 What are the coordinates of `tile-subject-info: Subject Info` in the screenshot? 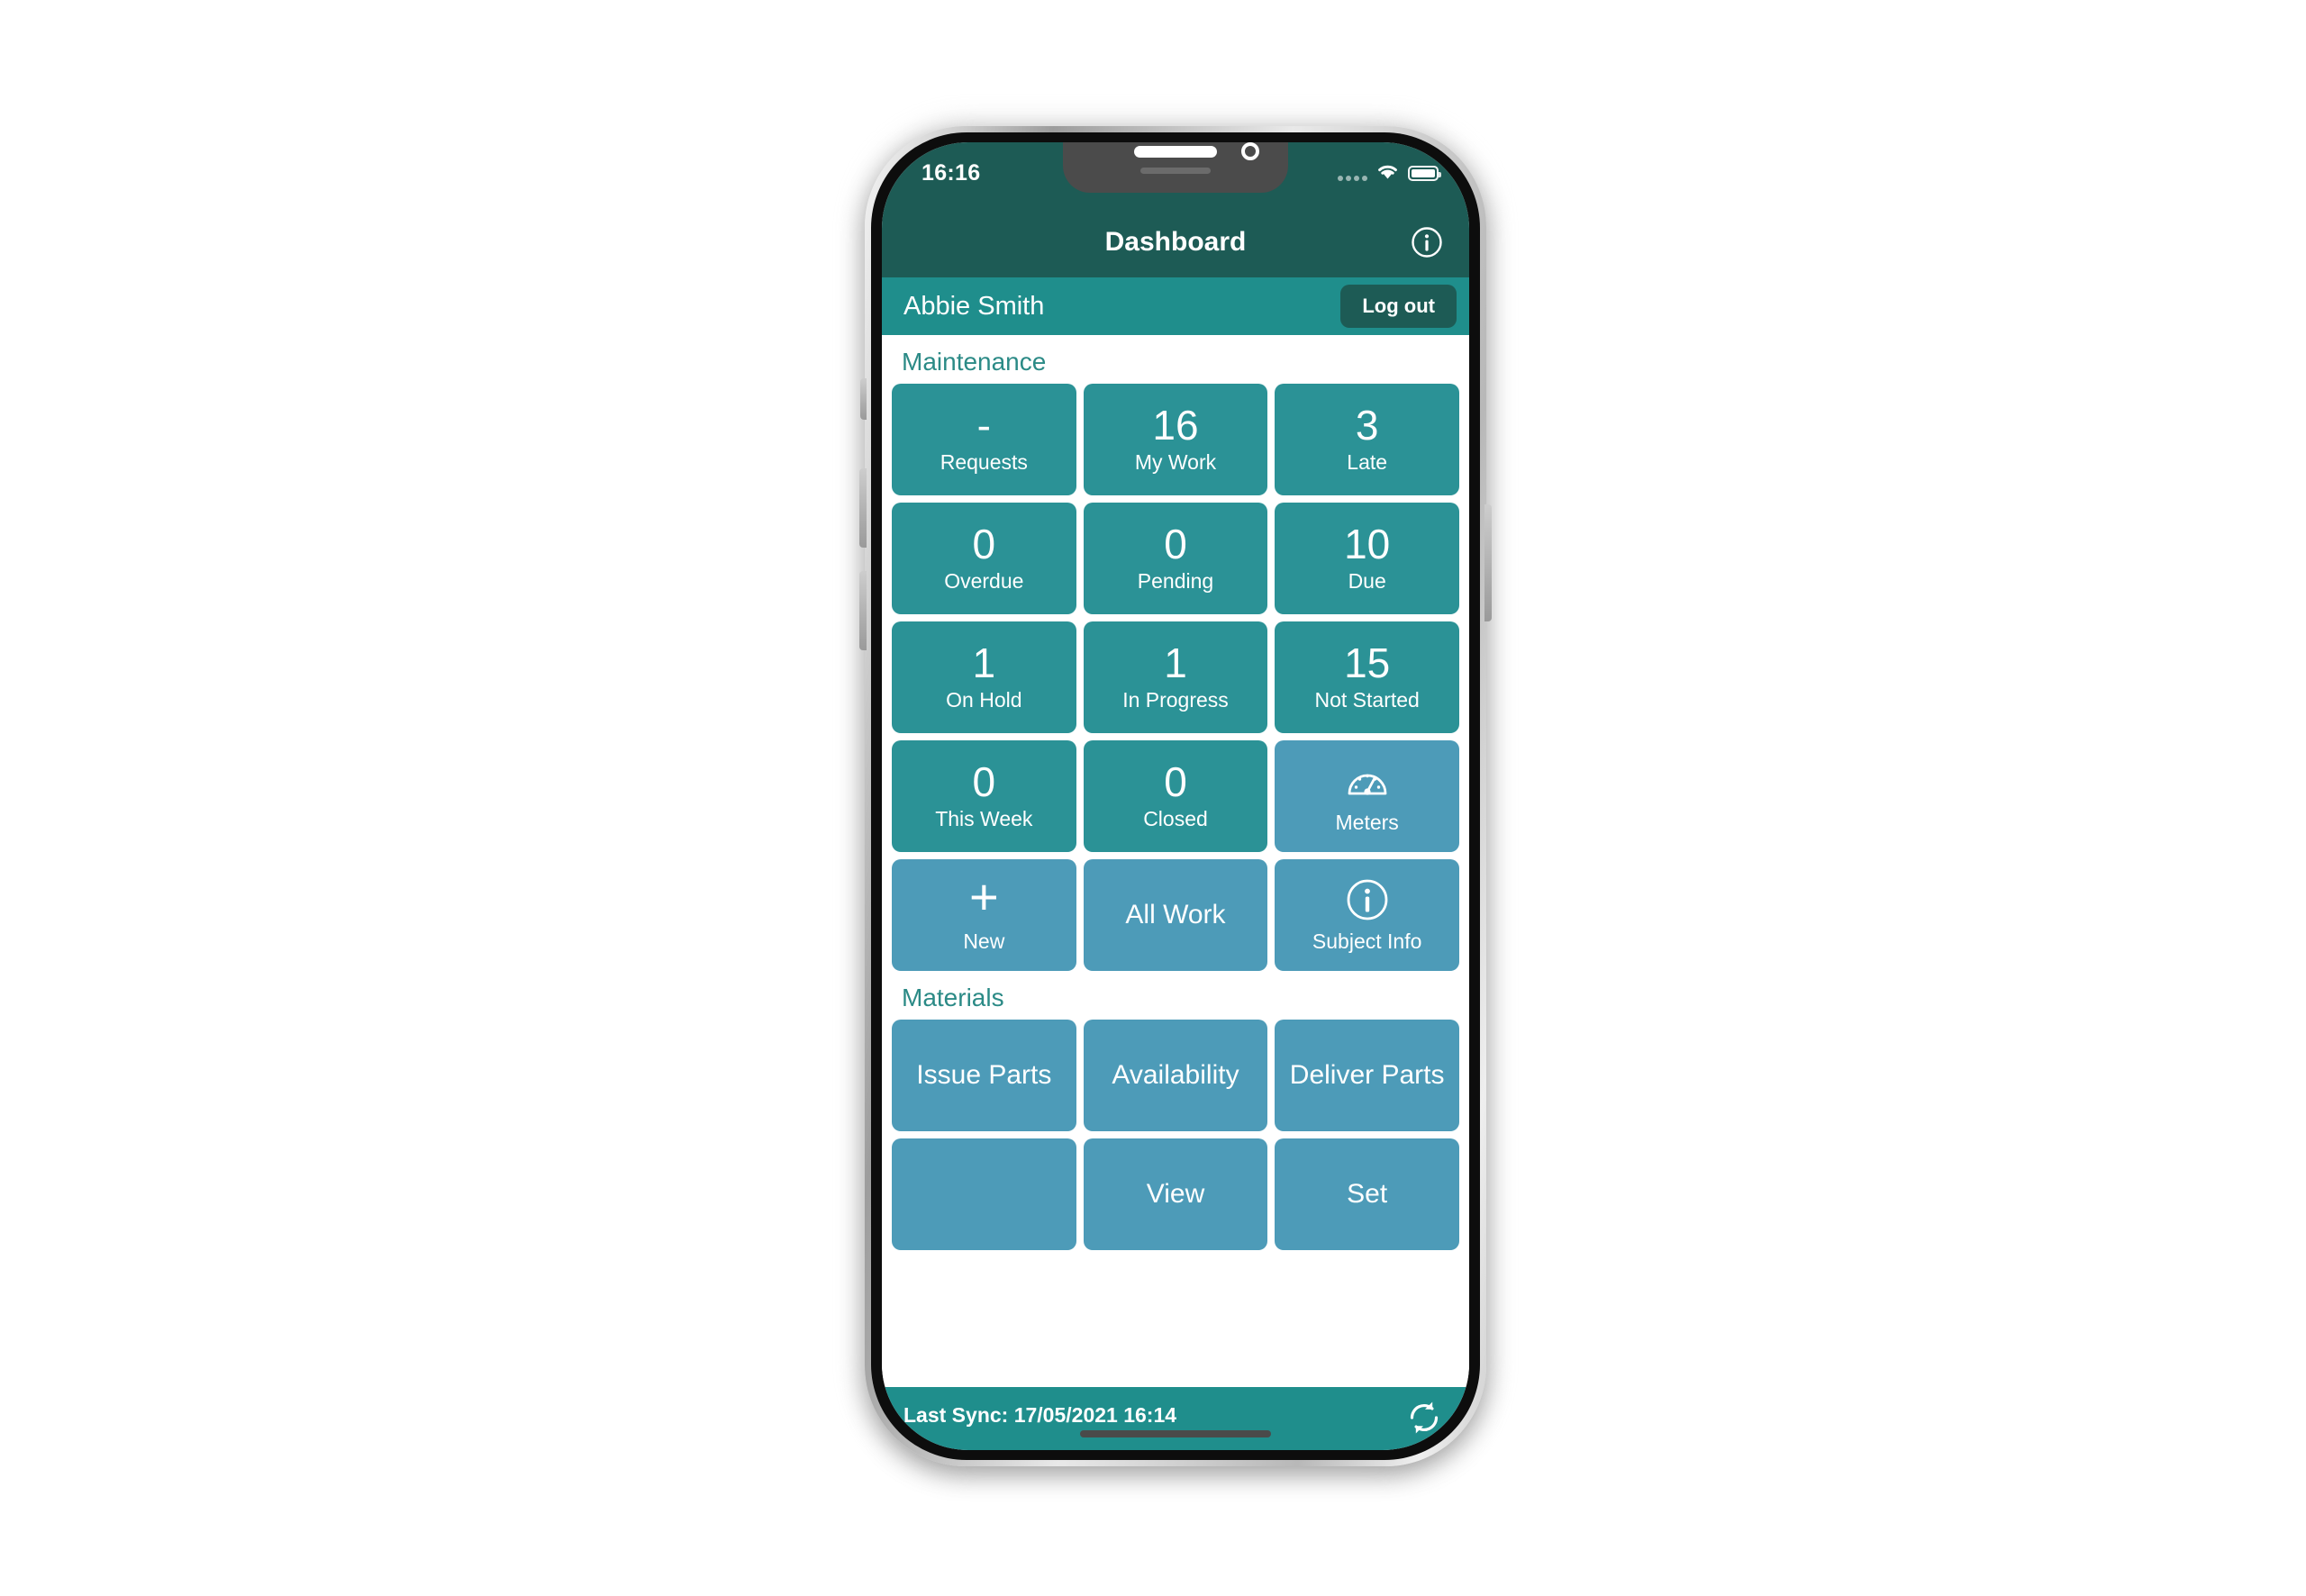 It's located at (1367, 915).